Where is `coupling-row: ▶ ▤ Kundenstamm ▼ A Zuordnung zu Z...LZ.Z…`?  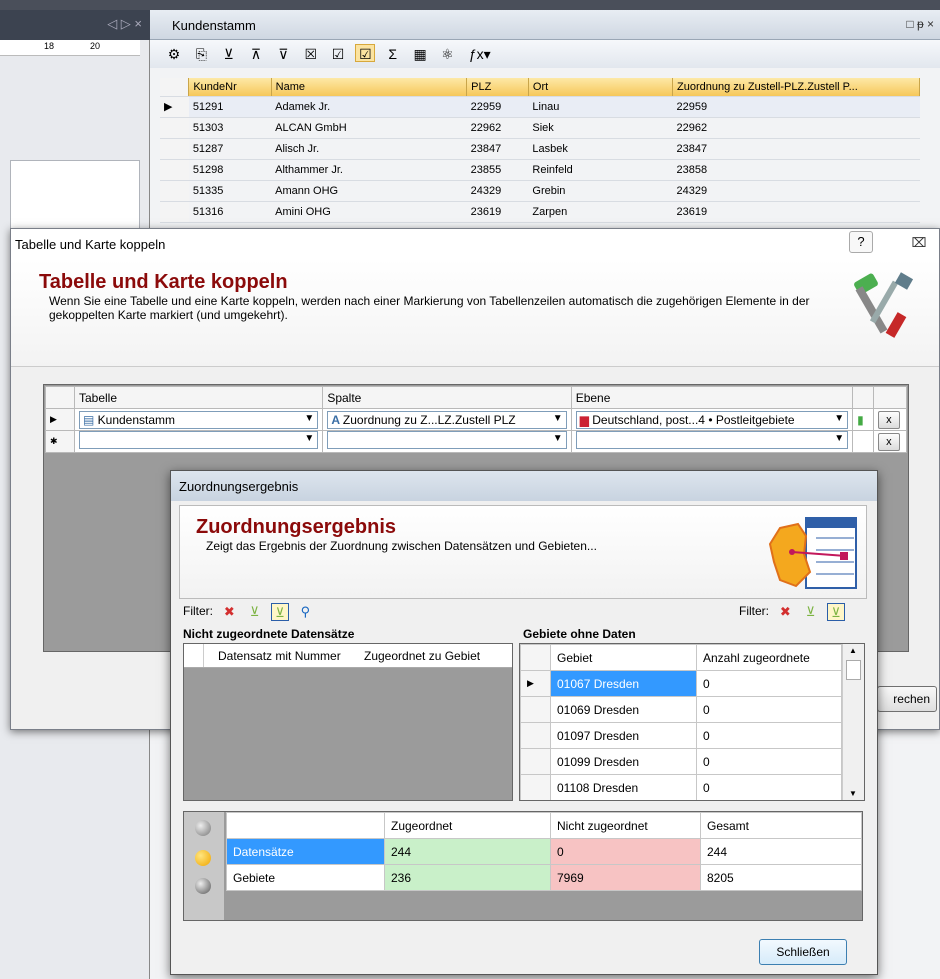 coupling-row: ▶ ▤ Kundenstamm ▼ A Zuordnung zu Z...LZ.Z… is located at coordinates (476, 419).